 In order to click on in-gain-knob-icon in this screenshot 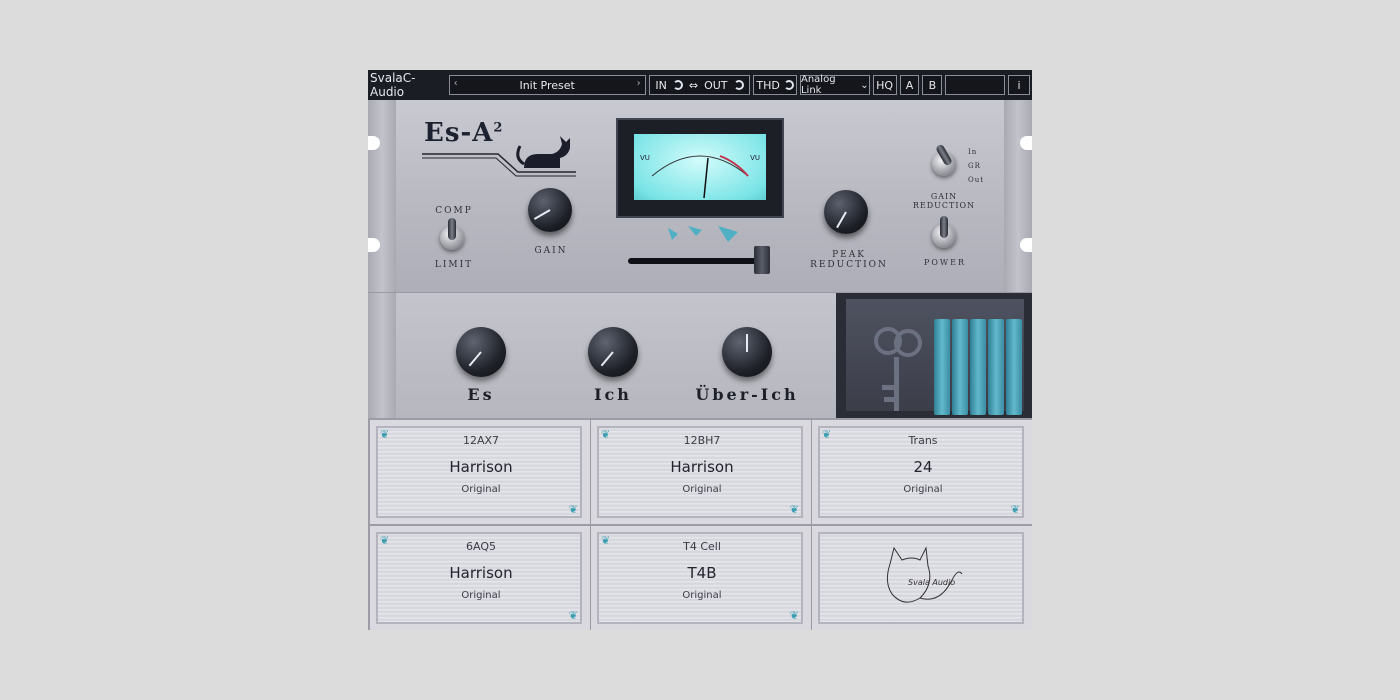, I will do `click(677, 85)`.